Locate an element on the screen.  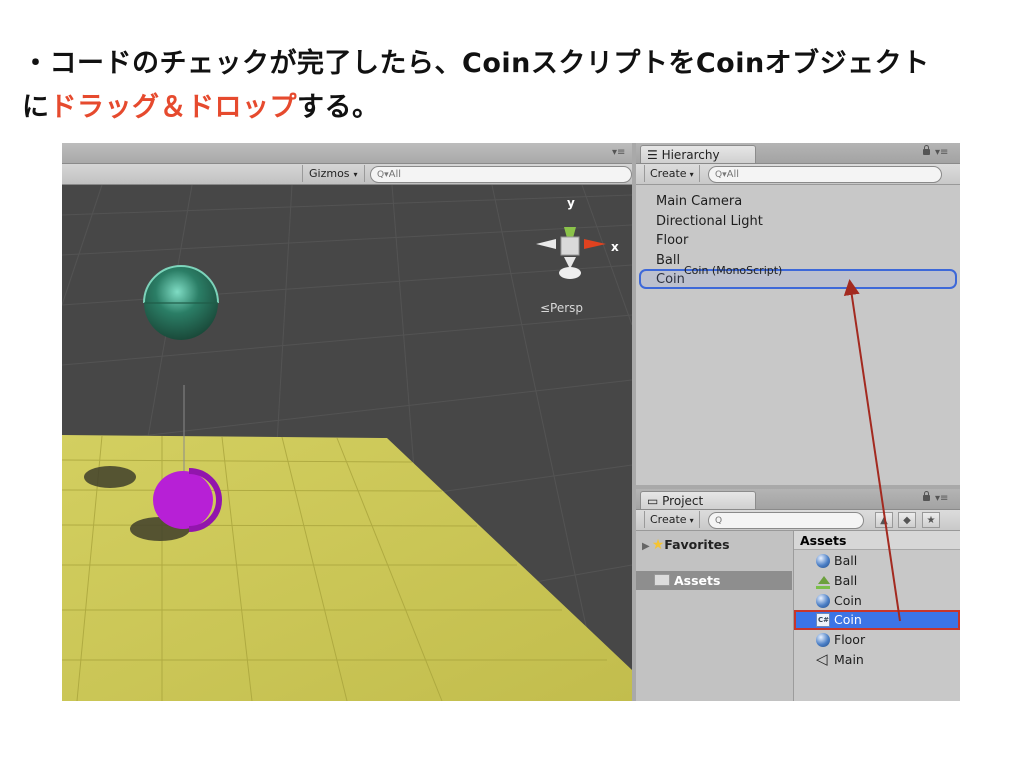
assets-folder-label: Assets is located at coordinates (697, 580).